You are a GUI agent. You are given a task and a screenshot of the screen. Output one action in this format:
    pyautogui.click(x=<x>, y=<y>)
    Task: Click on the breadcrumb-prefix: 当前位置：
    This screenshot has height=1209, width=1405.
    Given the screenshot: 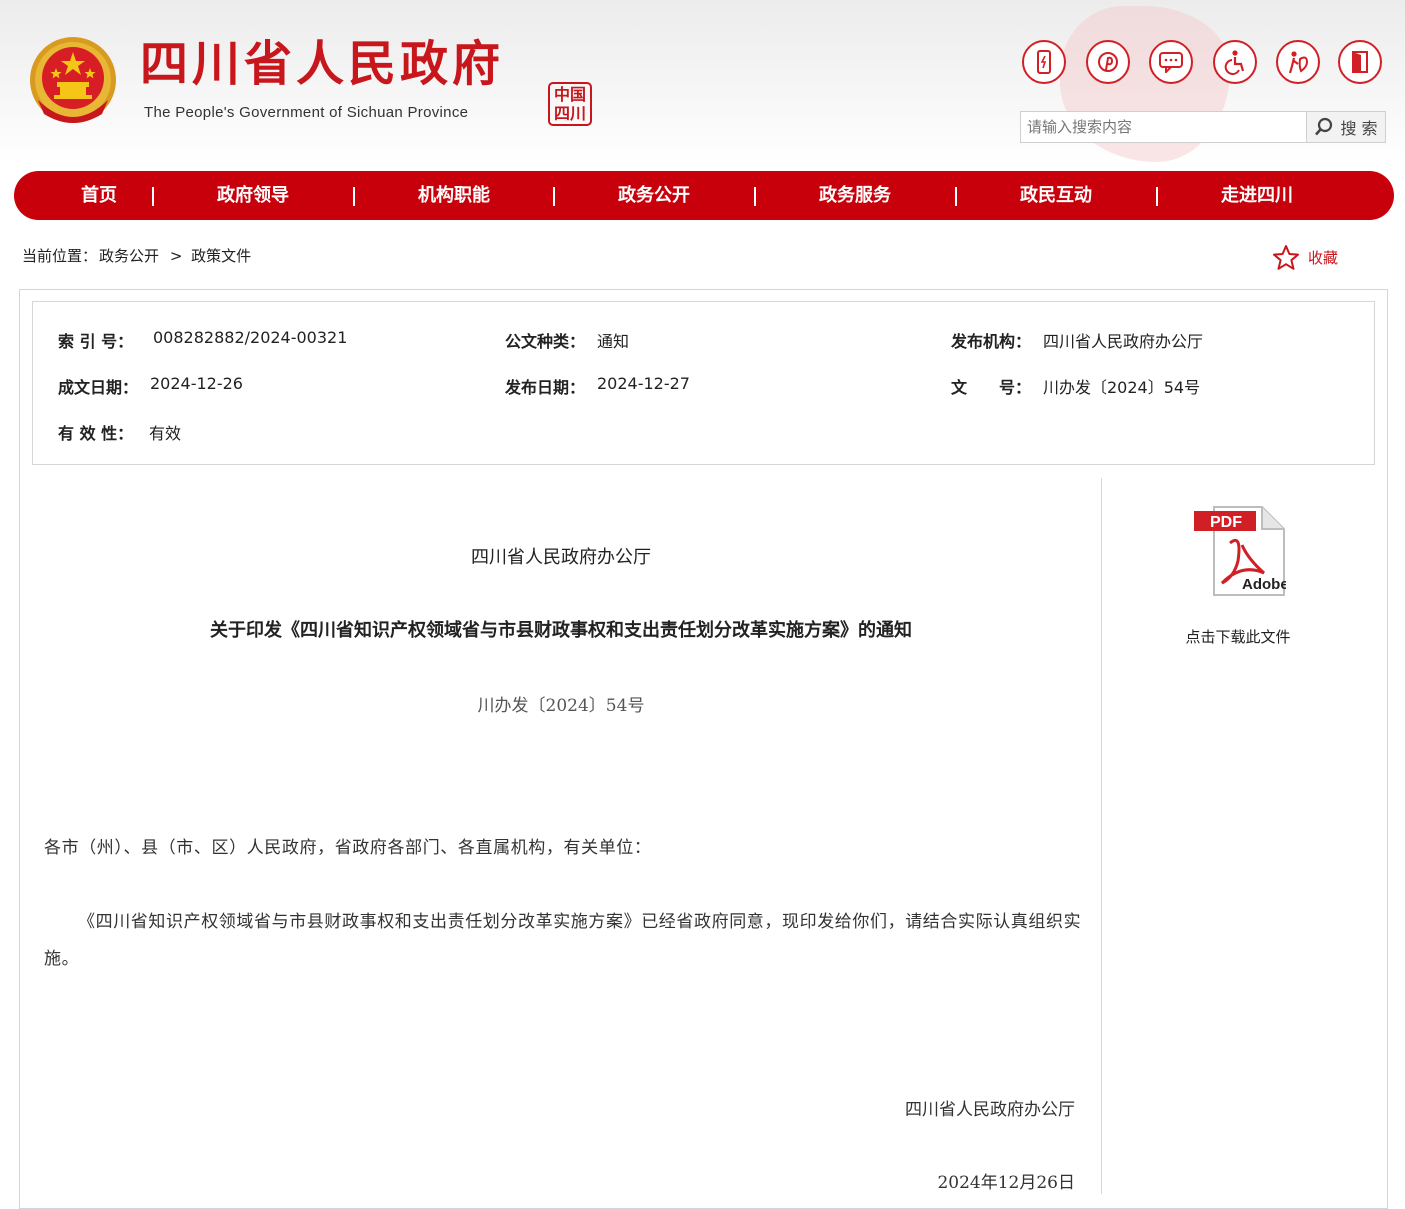 What is the action you would take?
    pyautogui.click(x=60, y=256)
    